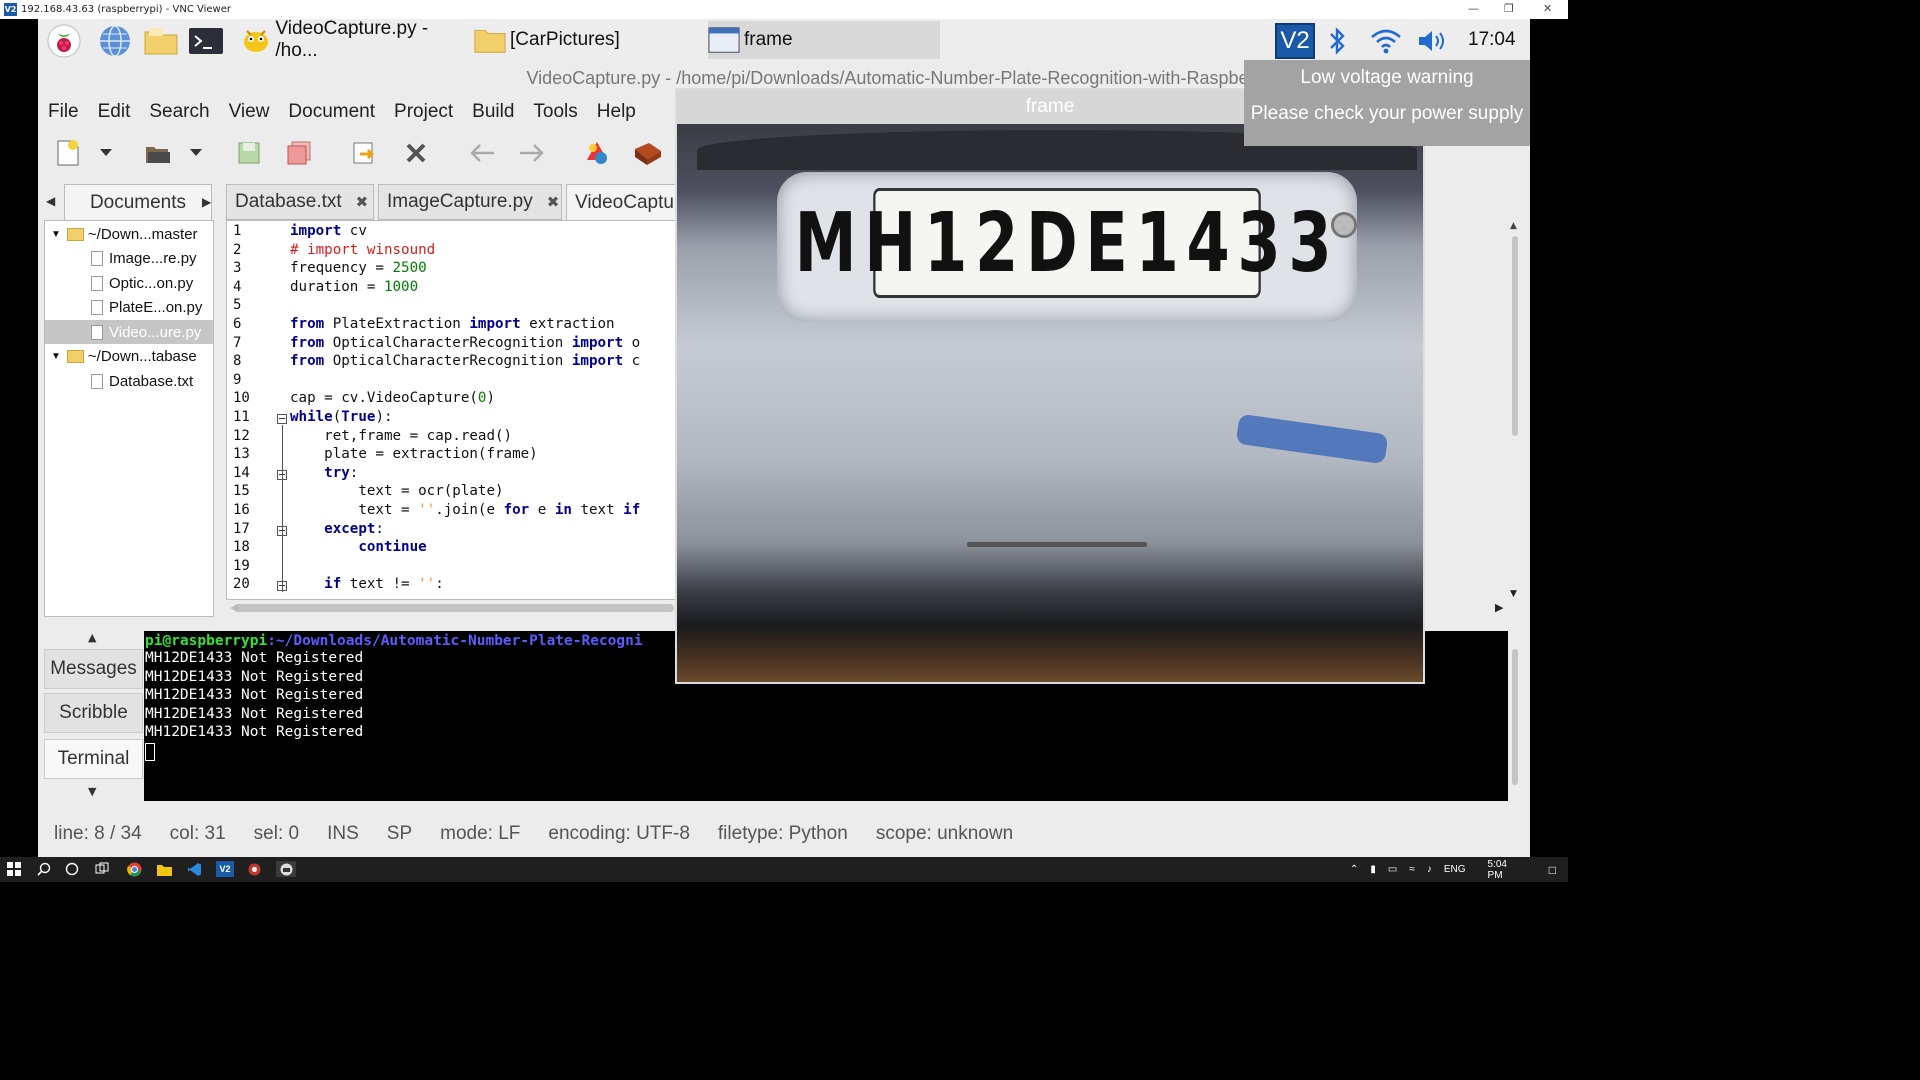  What do you see at coordinates (161, 41) in the screenshot?
I see `file-manager-icon` at bounding box center [161, 41].